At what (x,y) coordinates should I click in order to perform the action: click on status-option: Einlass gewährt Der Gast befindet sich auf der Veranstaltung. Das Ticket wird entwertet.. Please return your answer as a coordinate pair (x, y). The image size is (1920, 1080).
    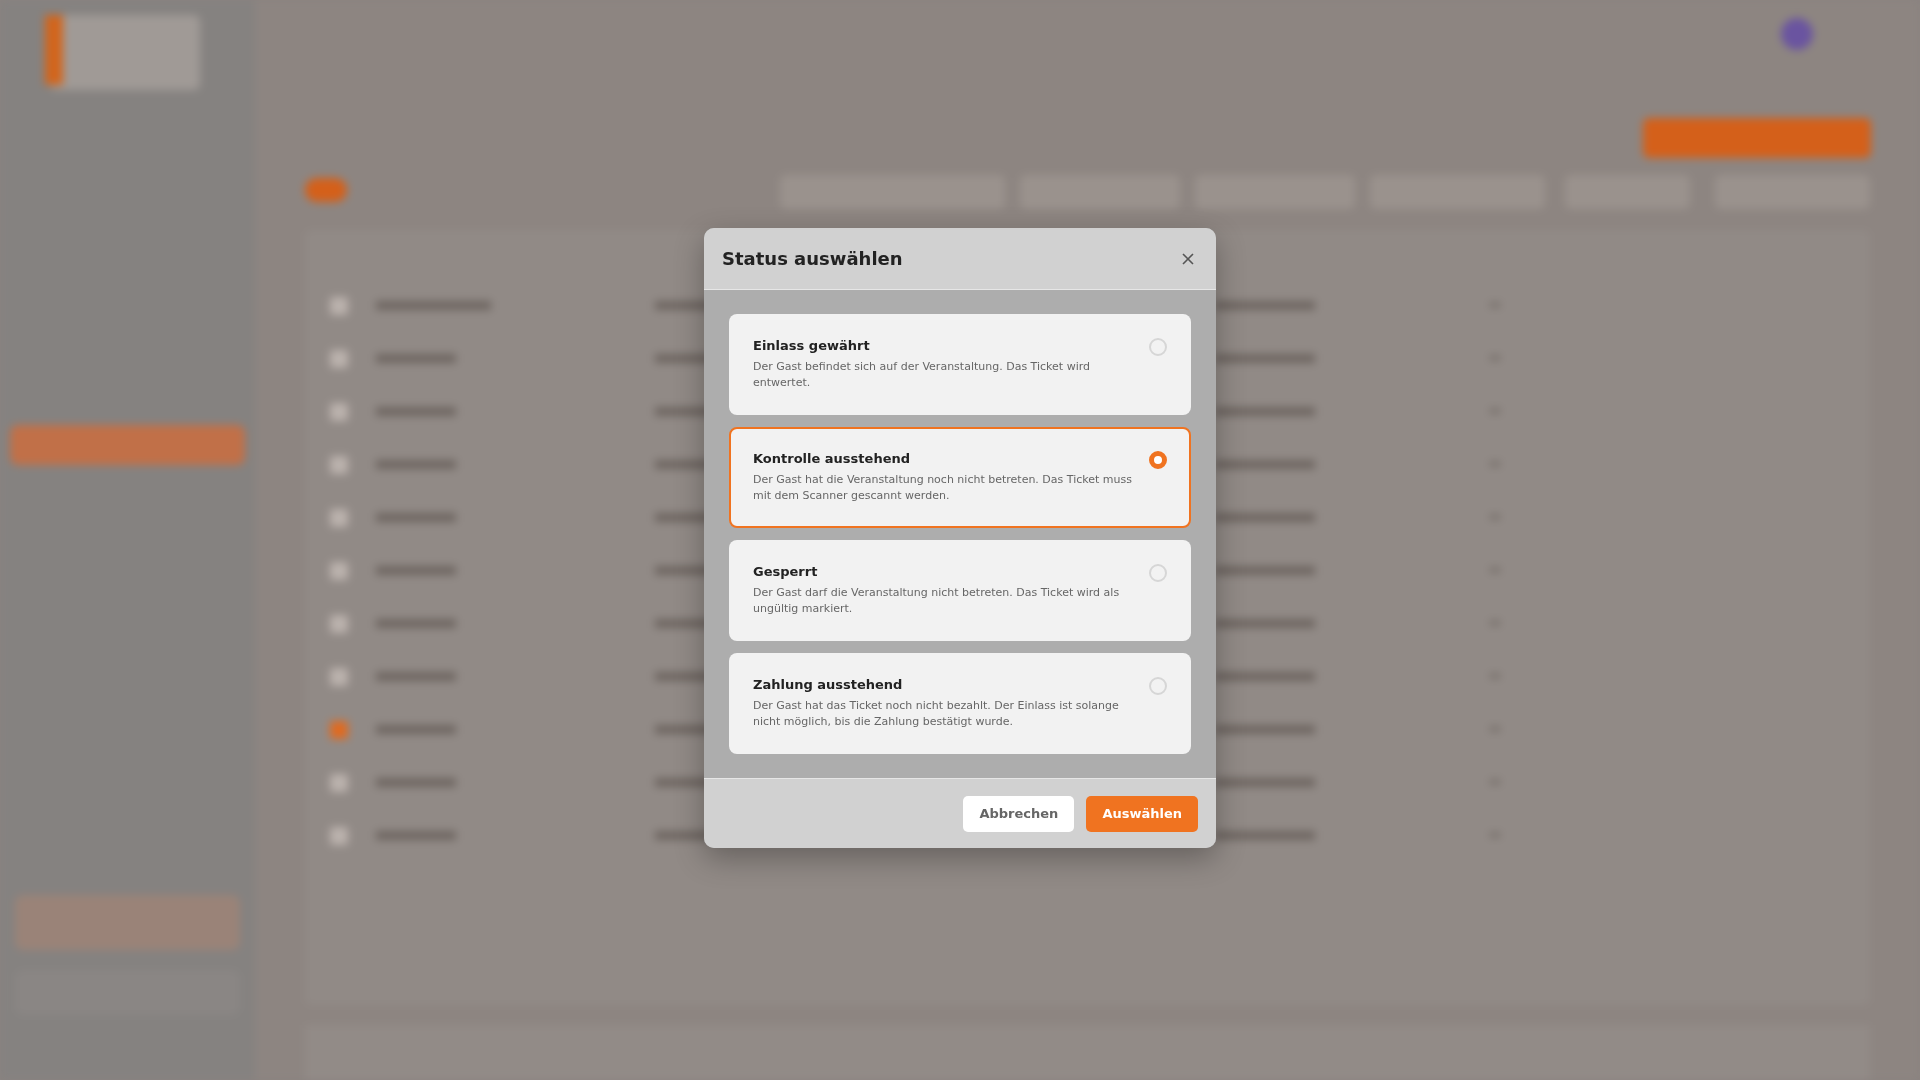
    Looking at the image, I should click on (960, 364).